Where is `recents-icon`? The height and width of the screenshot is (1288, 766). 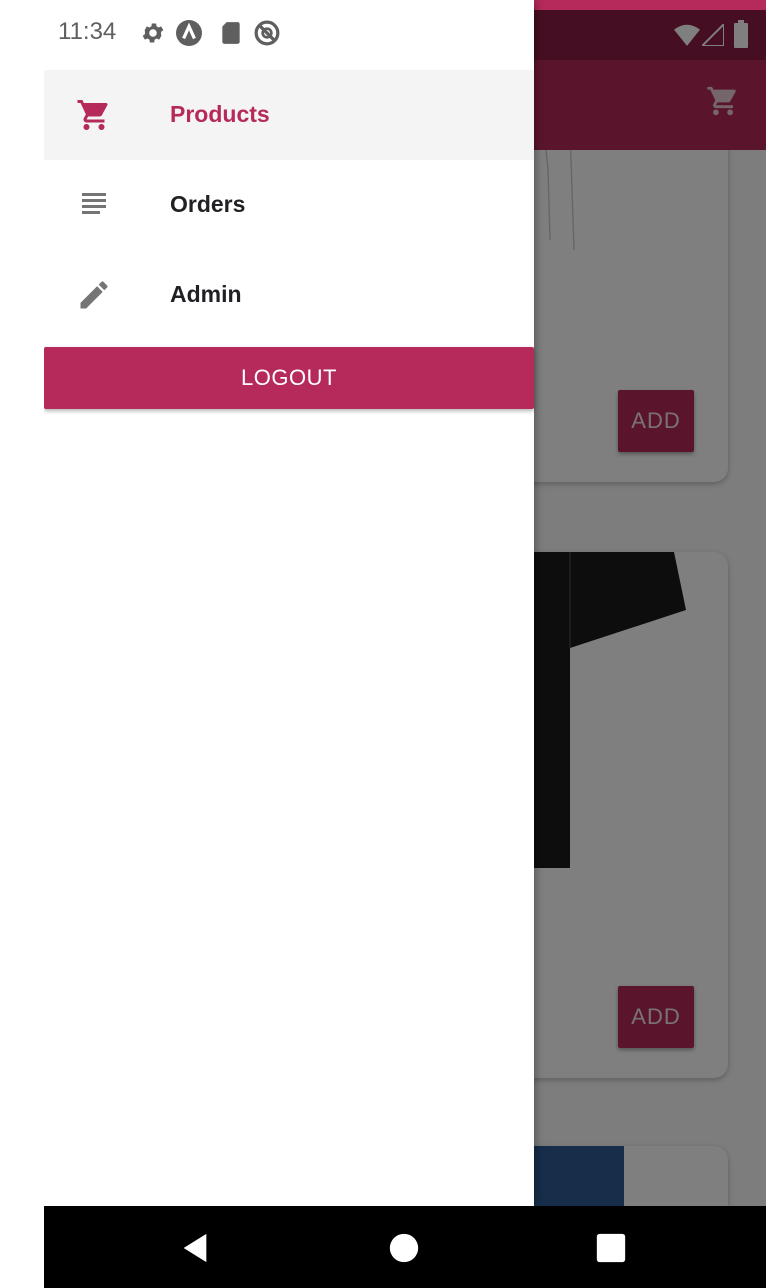
recents-icon is located at coordinates (611, 1248).